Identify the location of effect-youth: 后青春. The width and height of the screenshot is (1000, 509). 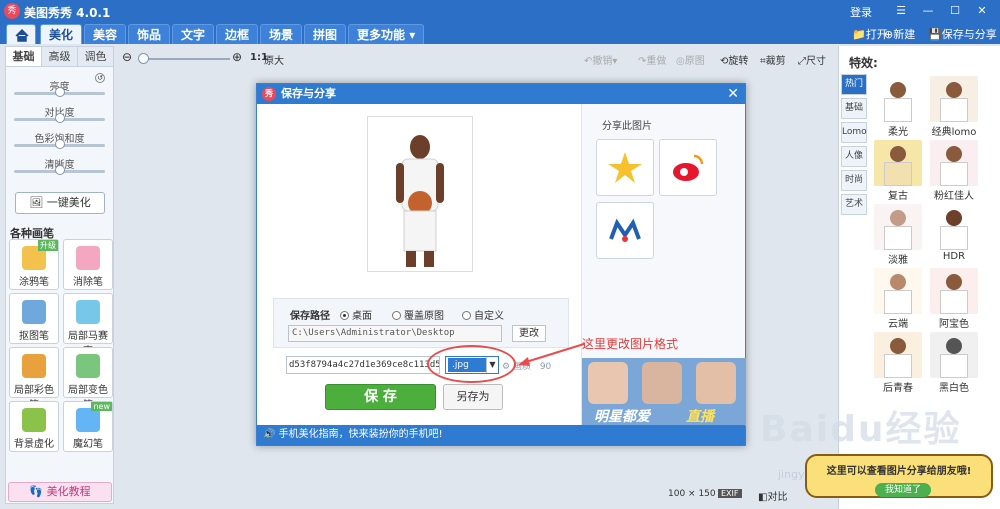
(898, 363).